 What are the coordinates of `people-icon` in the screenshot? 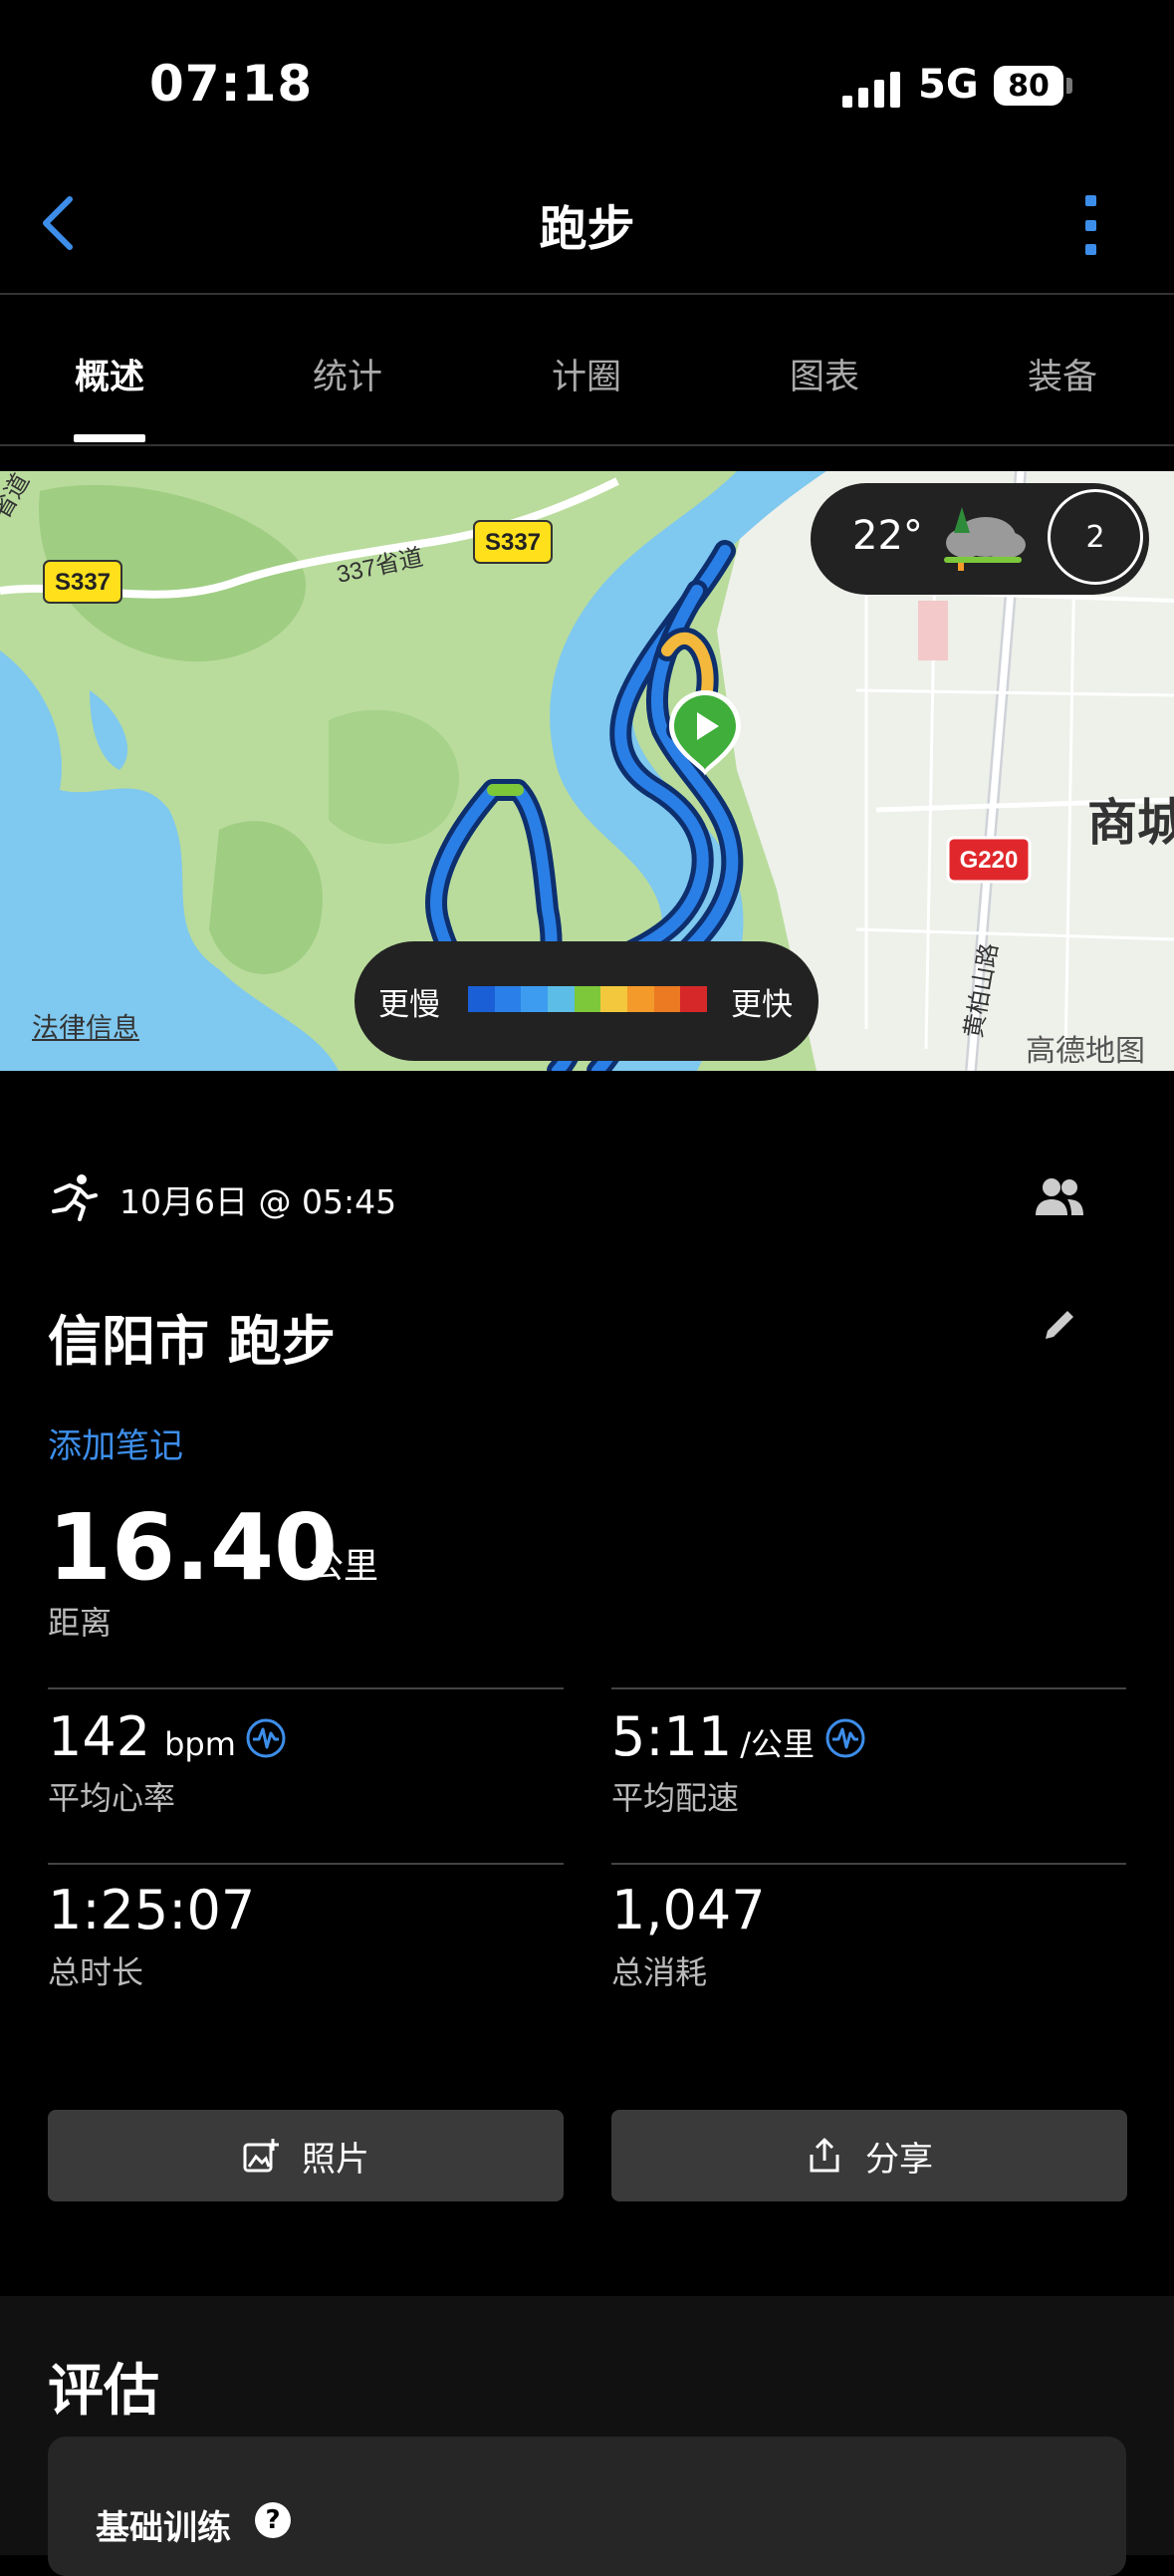 It's located at (1059, 1197).